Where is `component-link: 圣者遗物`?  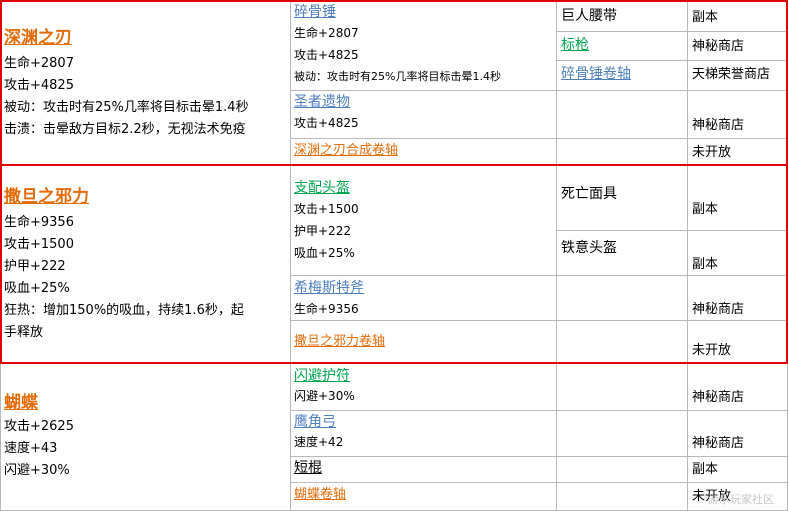
component-link: 圣者遗物 is located at coordinates (322, 102).